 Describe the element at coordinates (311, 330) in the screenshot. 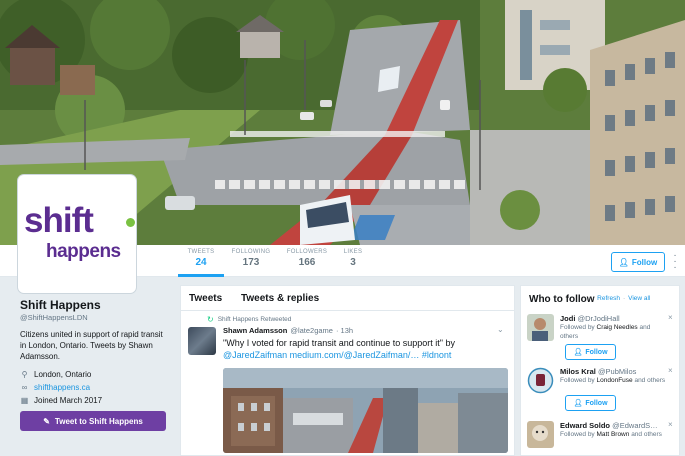

I see `tweet-author-handle: @late2game` at that location.